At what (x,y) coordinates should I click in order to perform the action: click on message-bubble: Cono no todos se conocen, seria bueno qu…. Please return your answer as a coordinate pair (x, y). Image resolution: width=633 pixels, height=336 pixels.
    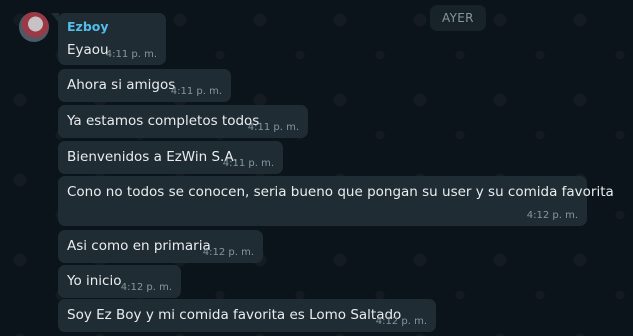
    Looking at the image, I should click on (336, 201).